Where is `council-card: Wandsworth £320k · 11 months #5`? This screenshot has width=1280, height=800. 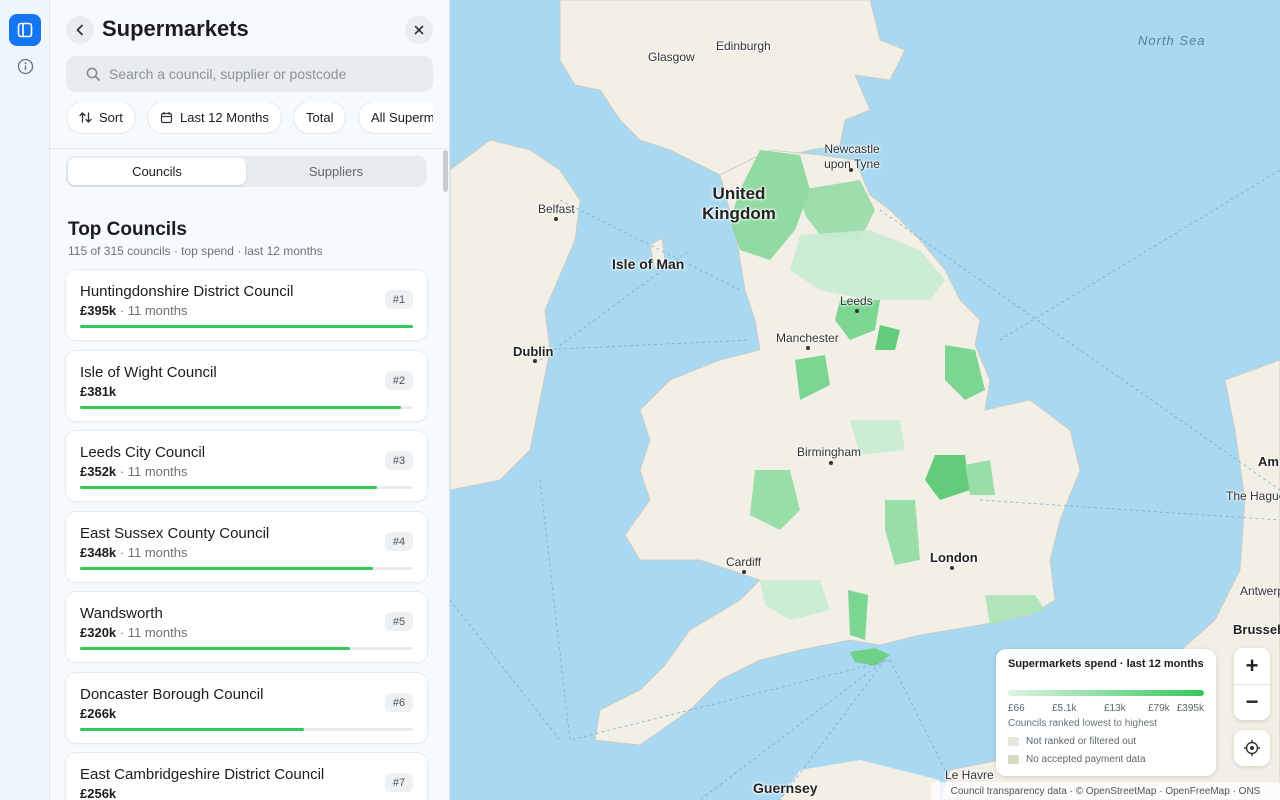
council-card: Wandsworth £320k · 11 months #5 is located at coordinates (246, 627).